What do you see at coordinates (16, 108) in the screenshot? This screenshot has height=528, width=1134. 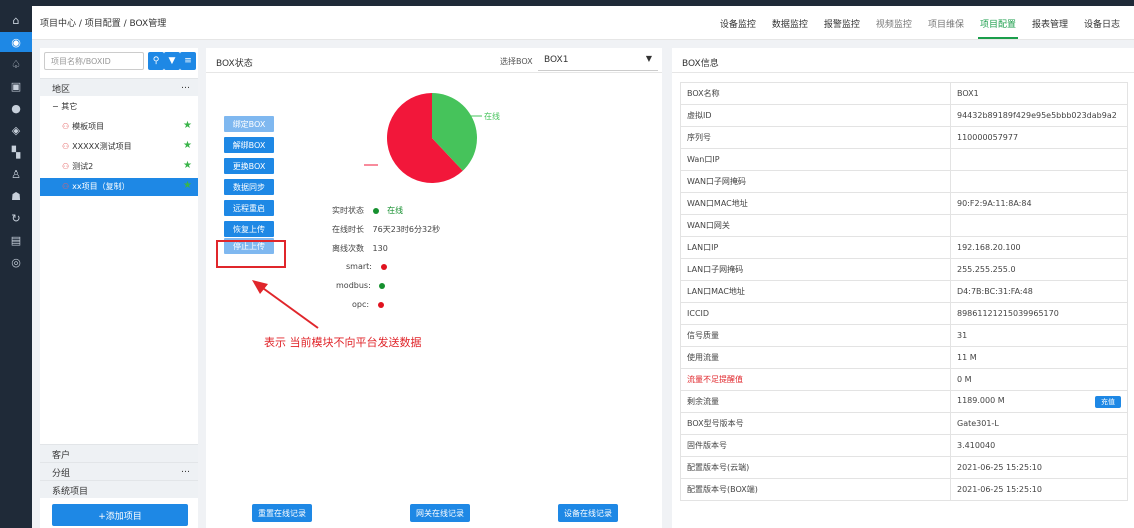 I see `palette-icon: ●` at bounding box center [16, 108].